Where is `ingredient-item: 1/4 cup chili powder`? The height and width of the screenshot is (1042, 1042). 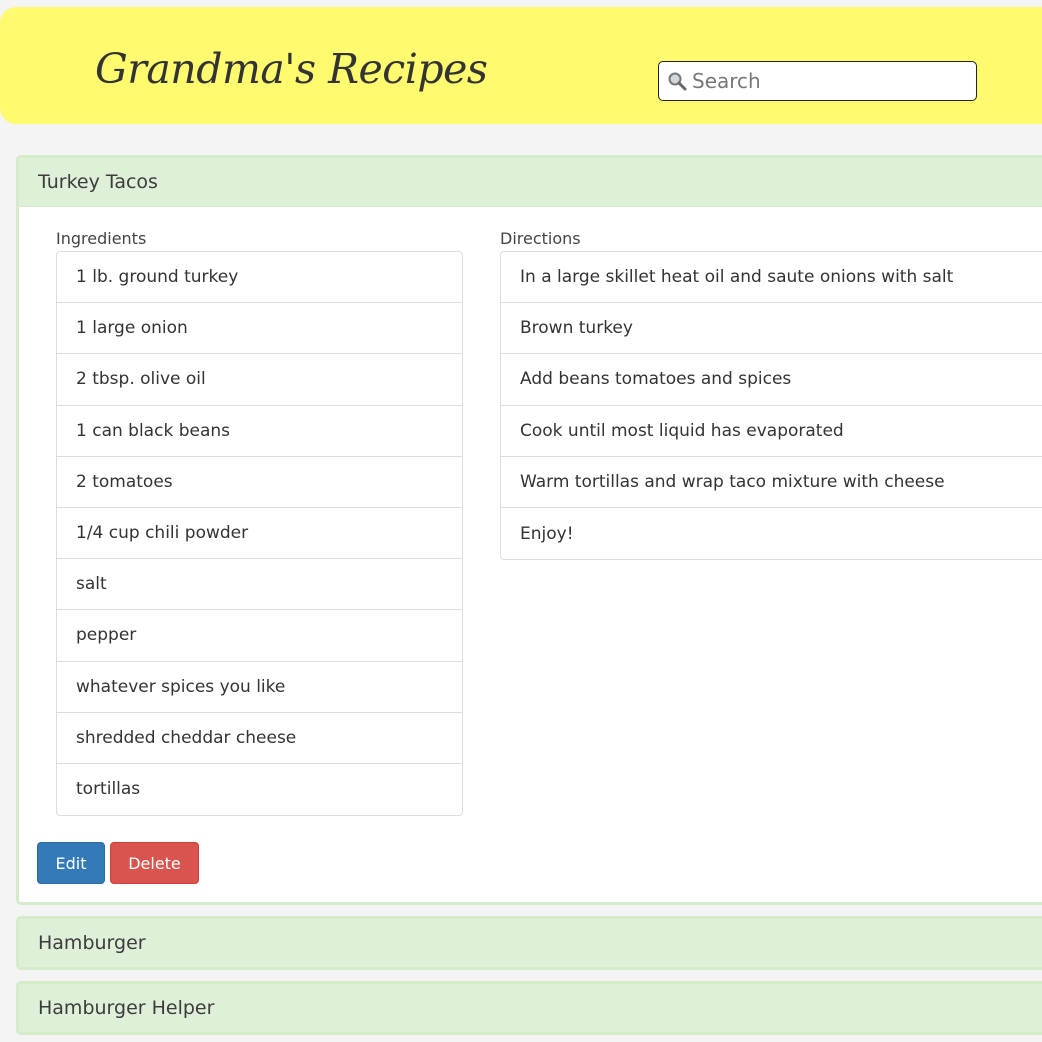 ingredient-item: 1/4 cup chili powder is located at coordinates (259, 534).